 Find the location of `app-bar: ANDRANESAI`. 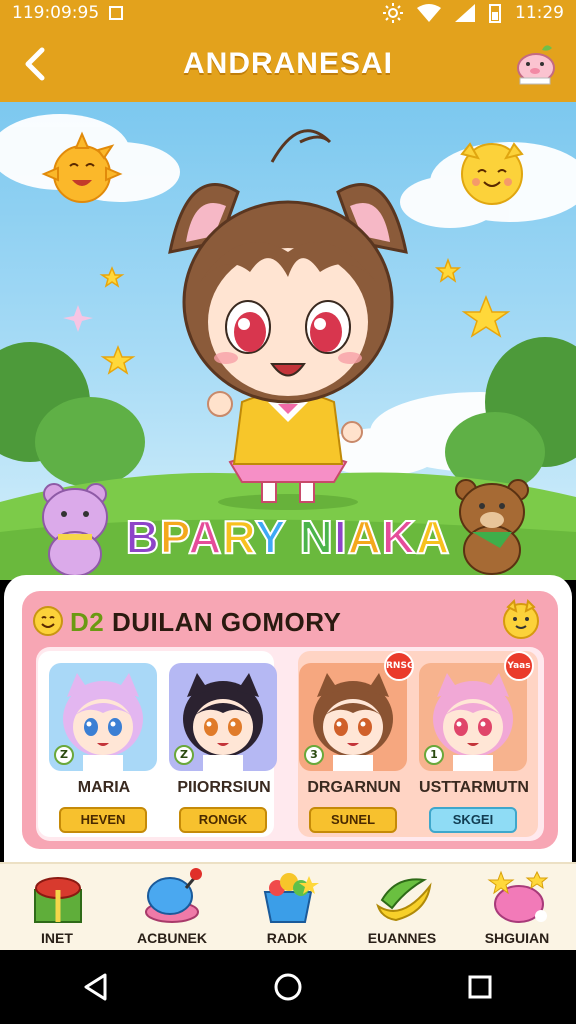

app-bar: ANDRANESAI is located at coordinates (288, 64).